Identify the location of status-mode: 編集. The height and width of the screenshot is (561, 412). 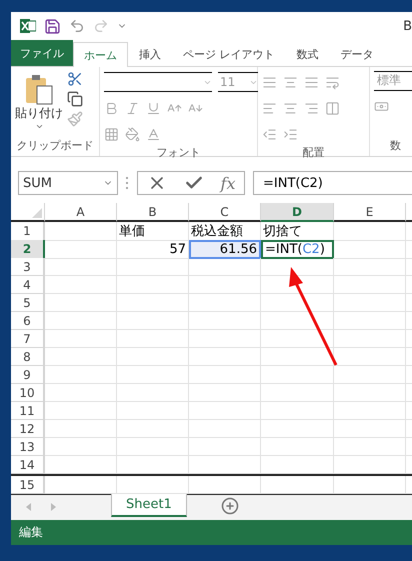
(31, 532).